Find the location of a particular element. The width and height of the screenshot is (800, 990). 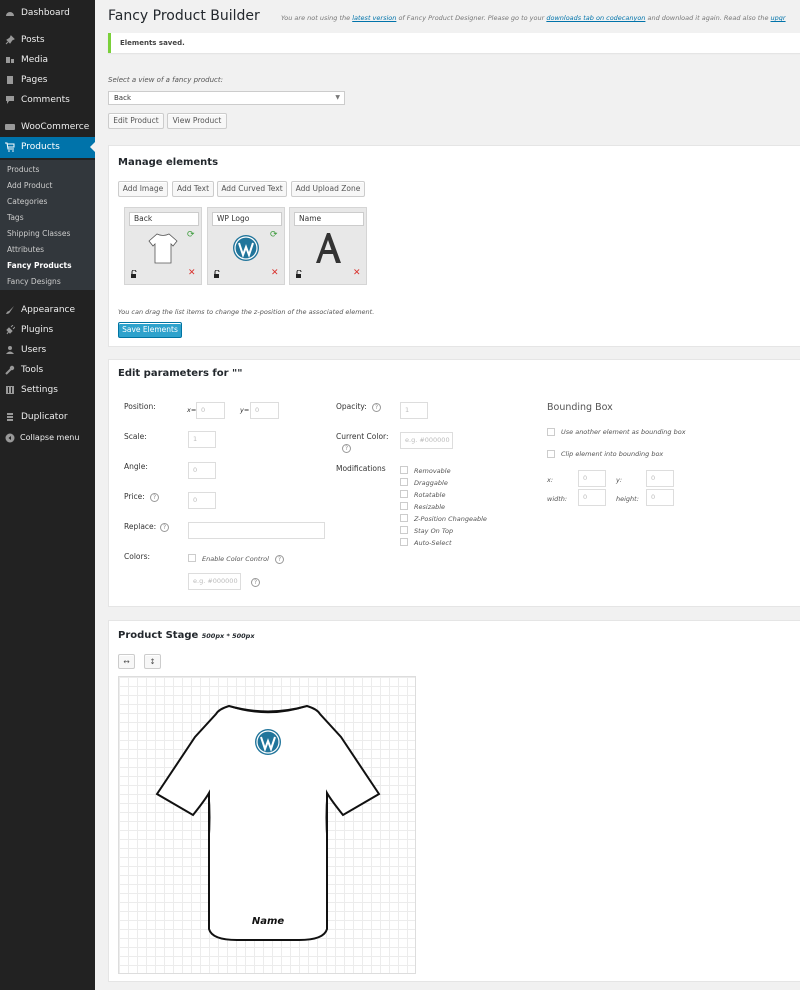

sidebar-item-posts: Posts is located at coordinates (47, 40).